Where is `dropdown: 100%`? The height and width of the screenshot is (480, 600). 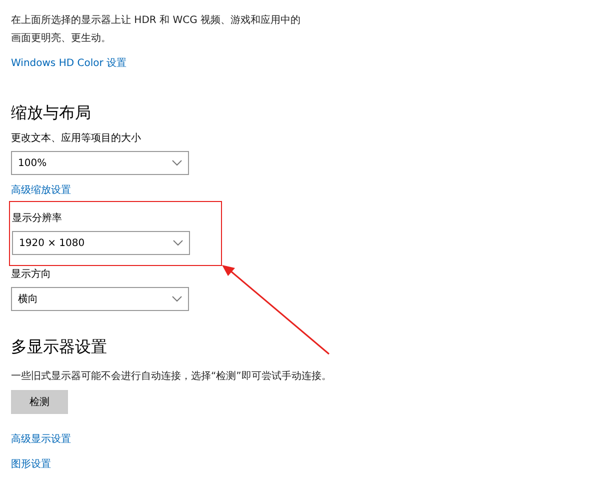
dropdown: 100% is located at coordinates (100, 163).